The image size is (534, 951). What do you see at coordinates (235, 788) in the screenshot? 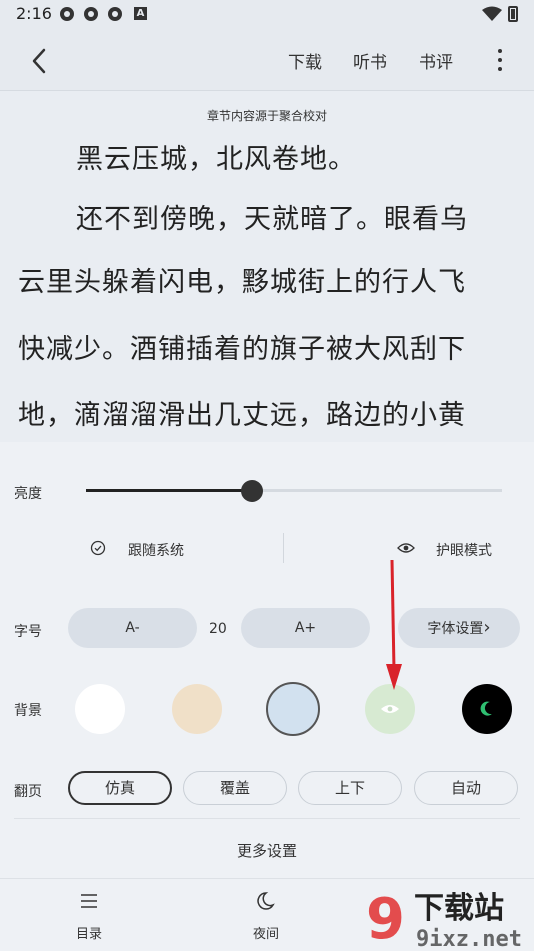
I see `page-mode-cover: 覆盖` at bounding box center [235, 788].